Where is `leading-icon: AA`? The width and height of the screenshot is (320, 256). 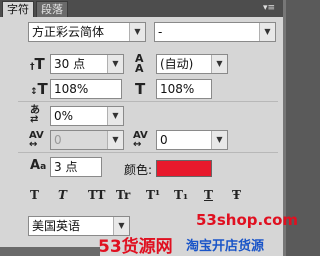
leading-icon: AA is located at coordinates (139, 63).